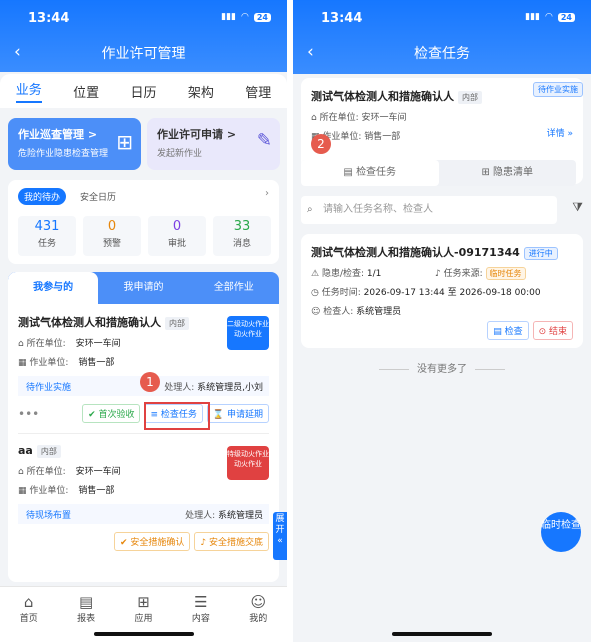  I want to click on stat-messages: 33 消息, so click(242, 236).